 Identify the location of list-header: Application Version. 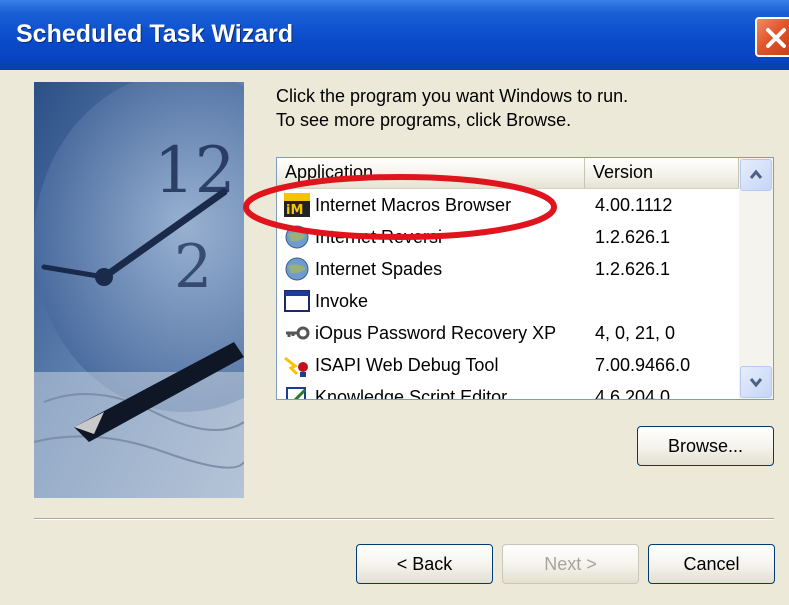
(508, 173).